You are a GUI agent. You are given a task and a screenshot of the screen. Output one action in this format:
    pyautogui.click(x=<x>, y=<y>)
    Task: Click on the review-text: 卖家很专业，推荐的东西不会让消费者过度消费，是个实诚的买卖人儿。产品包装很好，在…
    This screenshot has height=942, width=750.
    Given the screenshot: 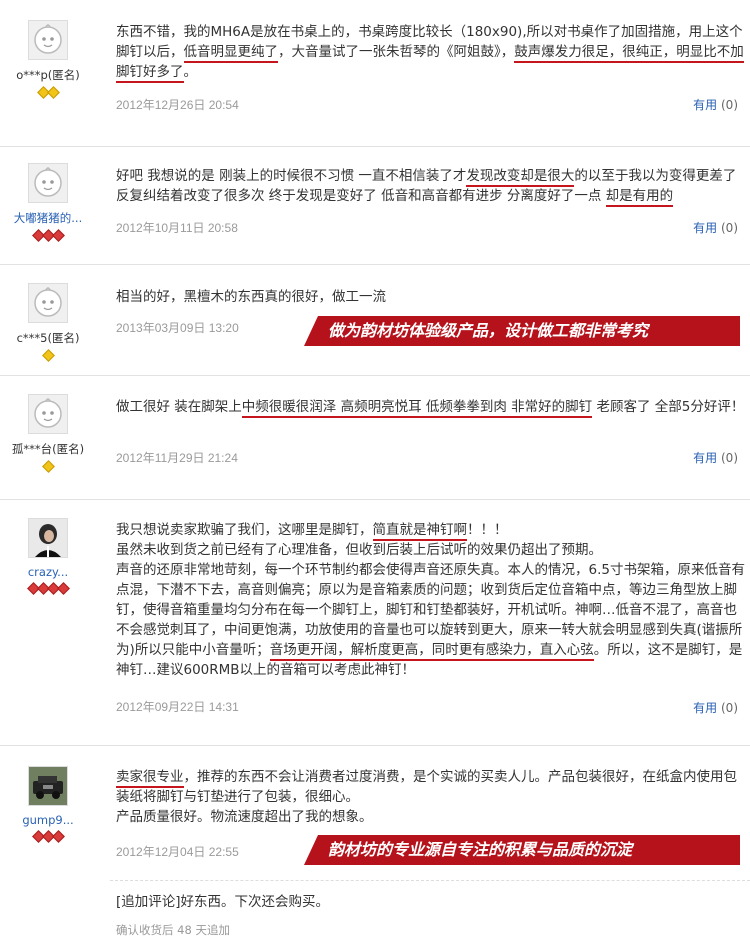 What is the action you would take?
    pyautogui.click(x=426, y=797)
    